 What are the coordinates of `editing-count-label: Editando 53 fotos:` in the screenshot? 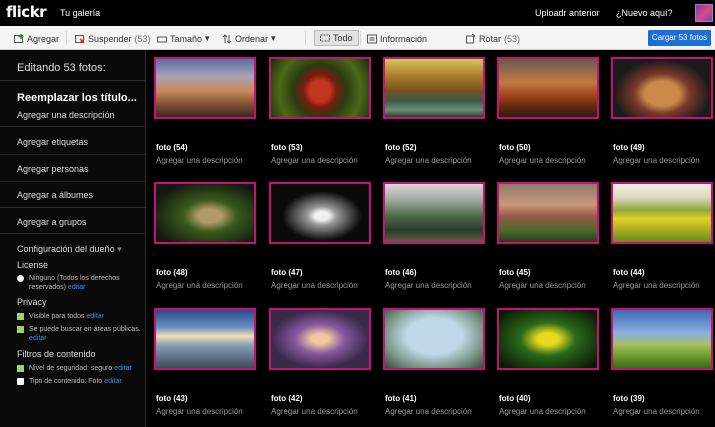 It's located at (61, 68).